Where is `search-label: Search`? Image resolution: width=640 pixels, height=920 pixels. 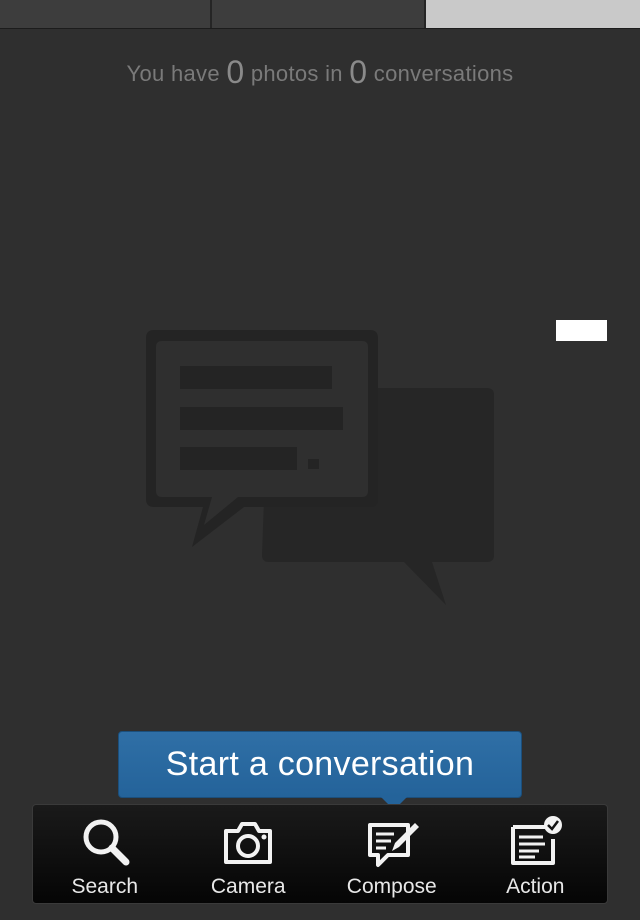 search-label: Search is located at coordinates (105, 886).